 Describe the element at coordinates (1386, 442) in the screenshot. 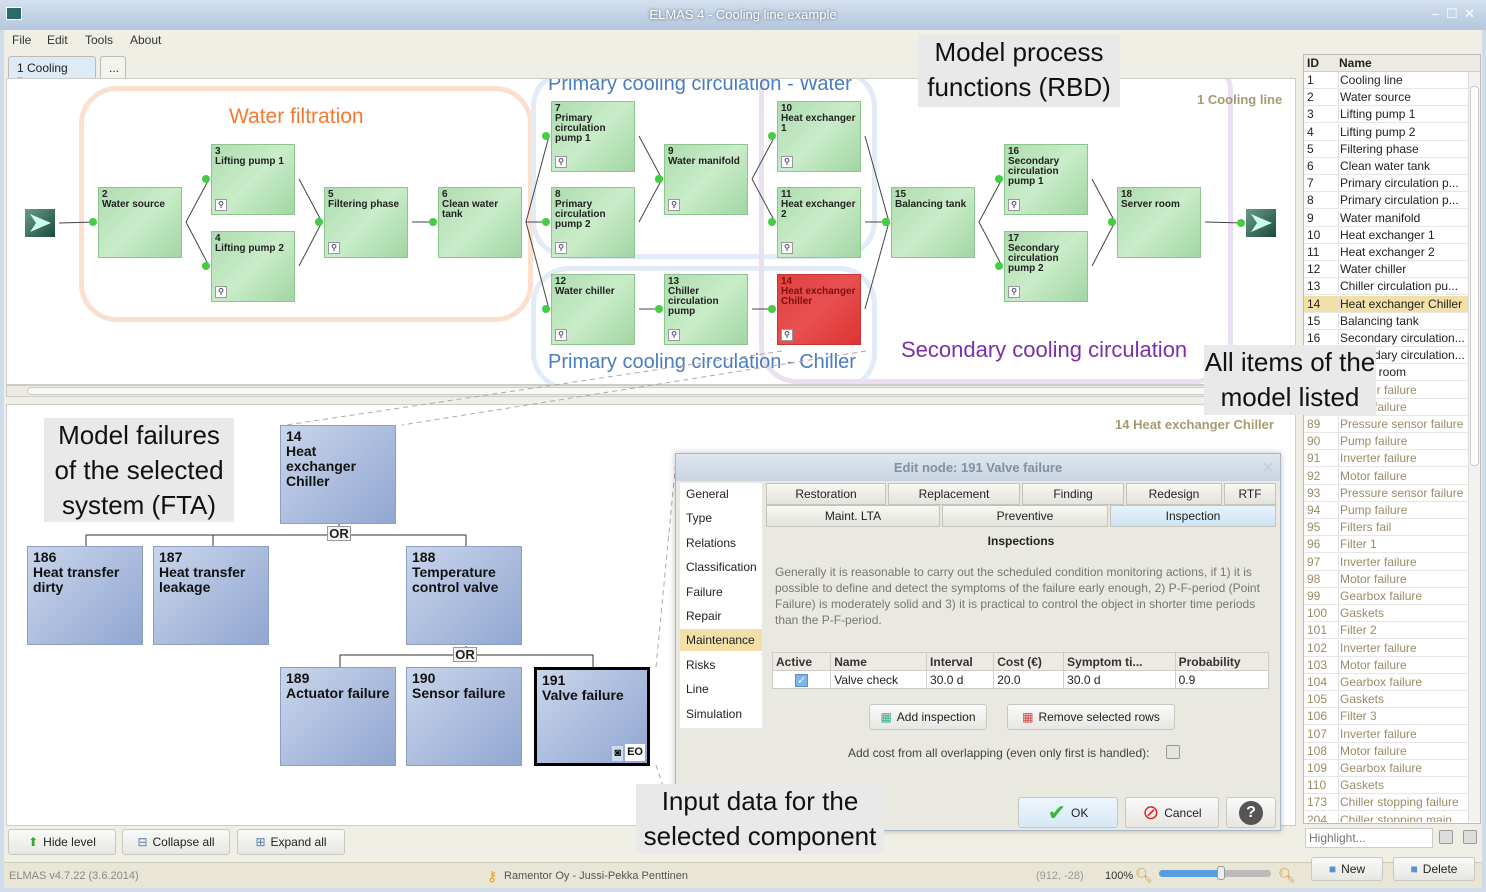

I see `list-item: 90 Pump failure` at that location.